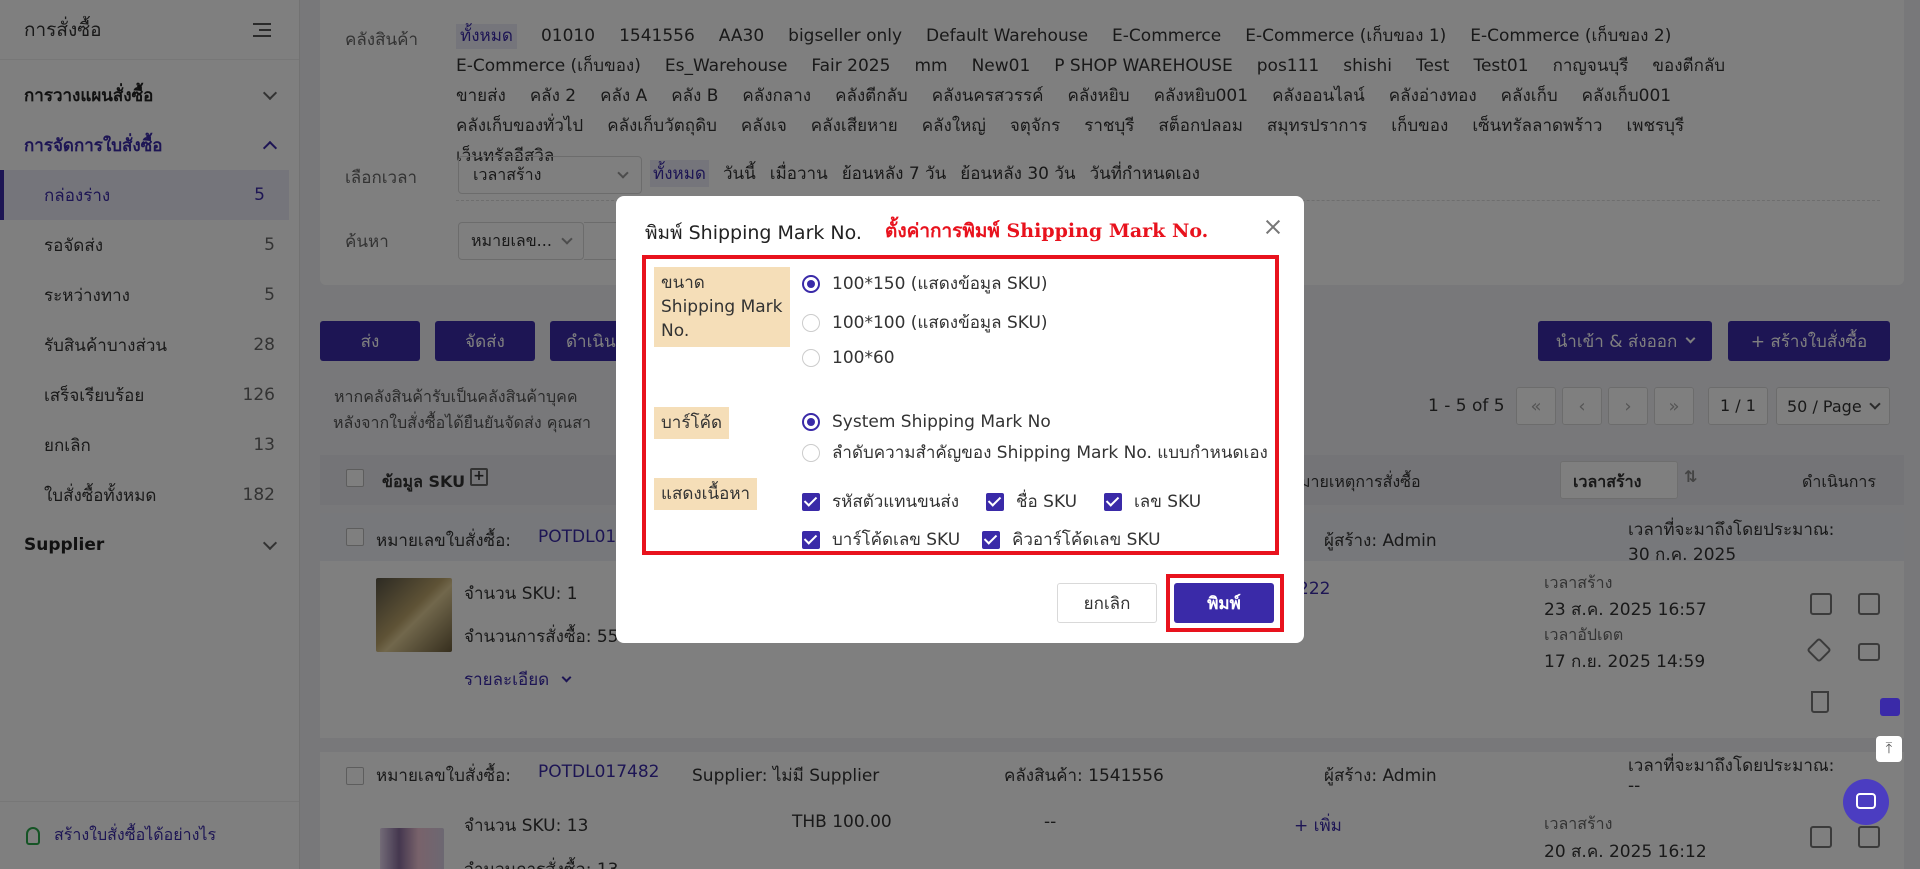  I want to click on option-label: System Shipping Mark No, so click(941, 422).